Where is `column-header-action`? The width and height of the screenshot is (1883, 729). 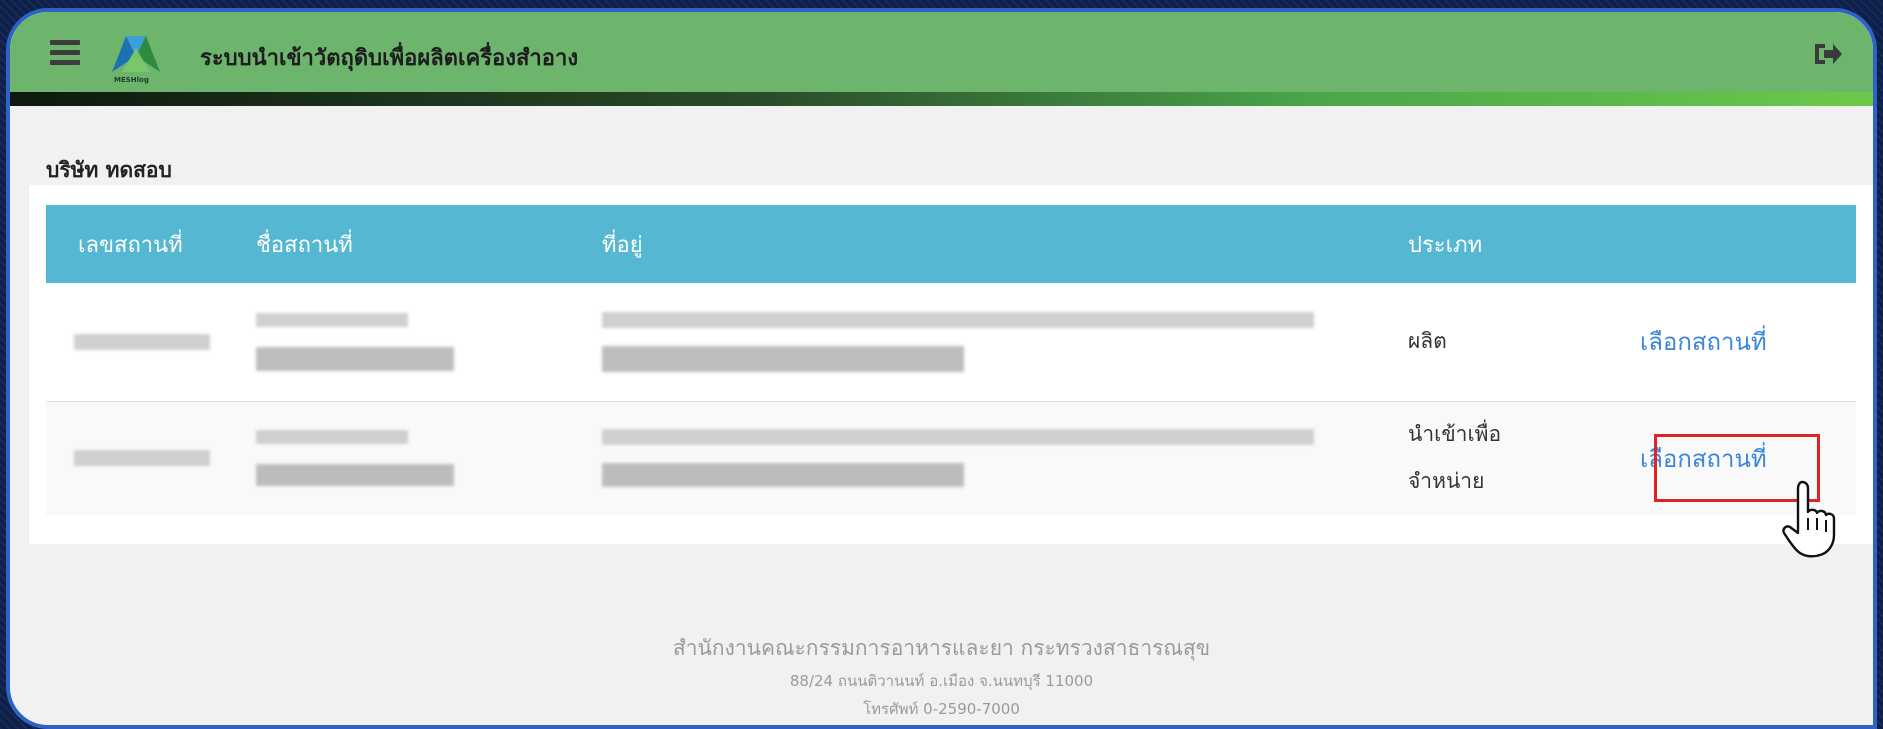 column-header-action is located at coordinates (1729, 244).